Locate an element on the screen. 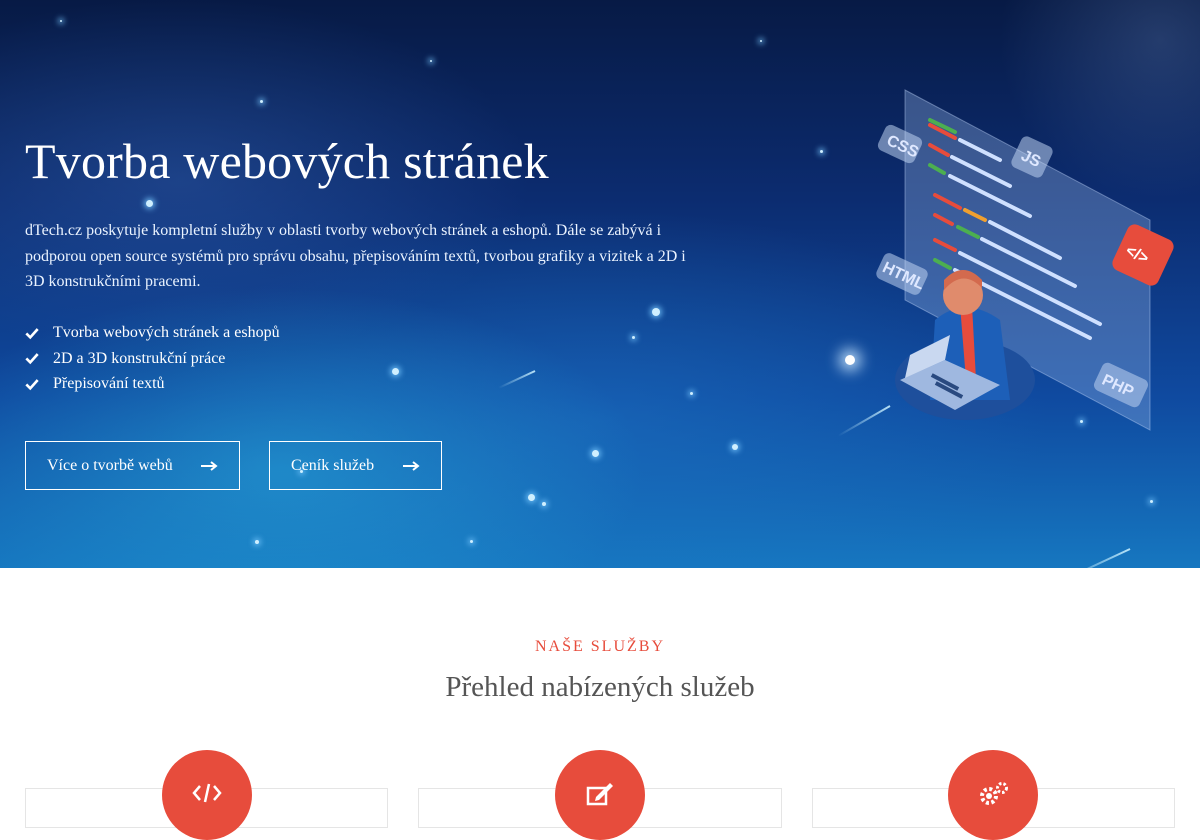  hero-title: Tvorba webových stránek is located at coordinates (287, 161).